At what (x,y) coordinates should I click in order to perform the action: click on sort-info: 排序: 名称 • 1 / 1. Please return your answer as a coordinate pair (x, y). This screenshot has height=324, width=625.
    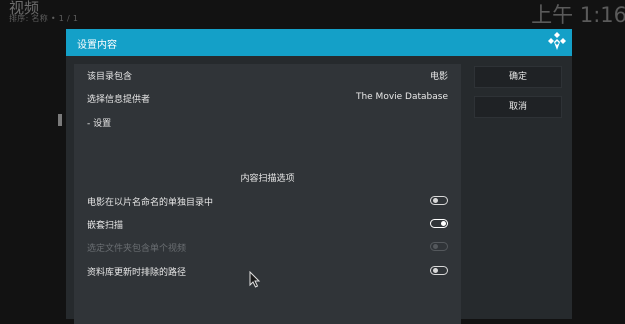
    Looking at the image, I should click on (44, 18).